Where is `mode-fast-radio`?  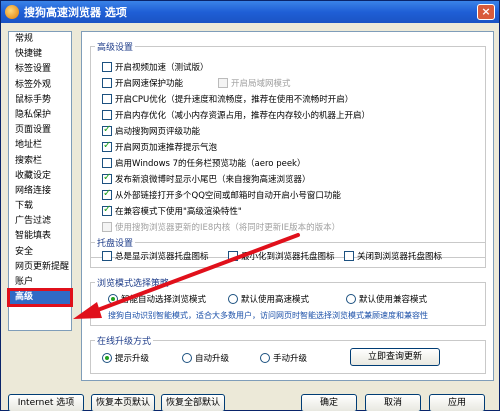
mode-fast-radio is located at coordinates (233, 299).